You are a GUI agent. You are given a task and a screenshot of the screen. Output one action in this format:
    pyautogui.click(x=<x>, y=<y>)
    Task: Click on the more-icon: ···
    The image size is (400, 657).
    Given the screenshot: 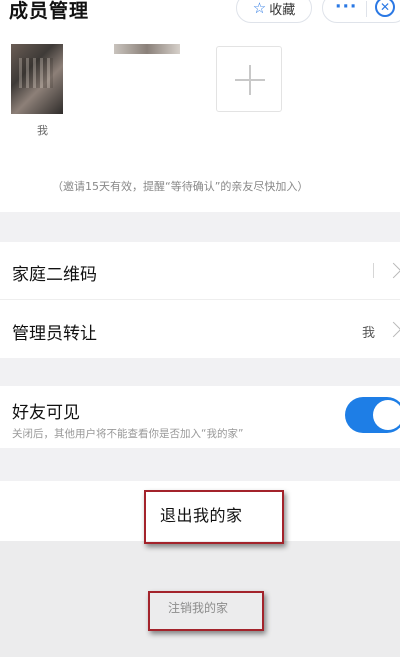 What is the action you would take?
    pyautogui.click(x=346, y=8)
    